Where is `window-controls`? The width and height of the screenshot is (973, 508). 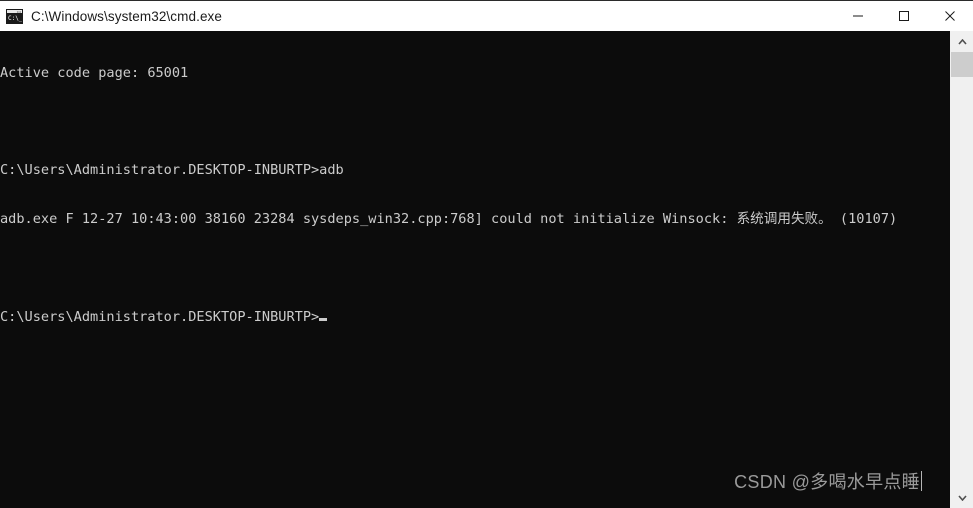 window-controls is located at coordinates (904, 16).